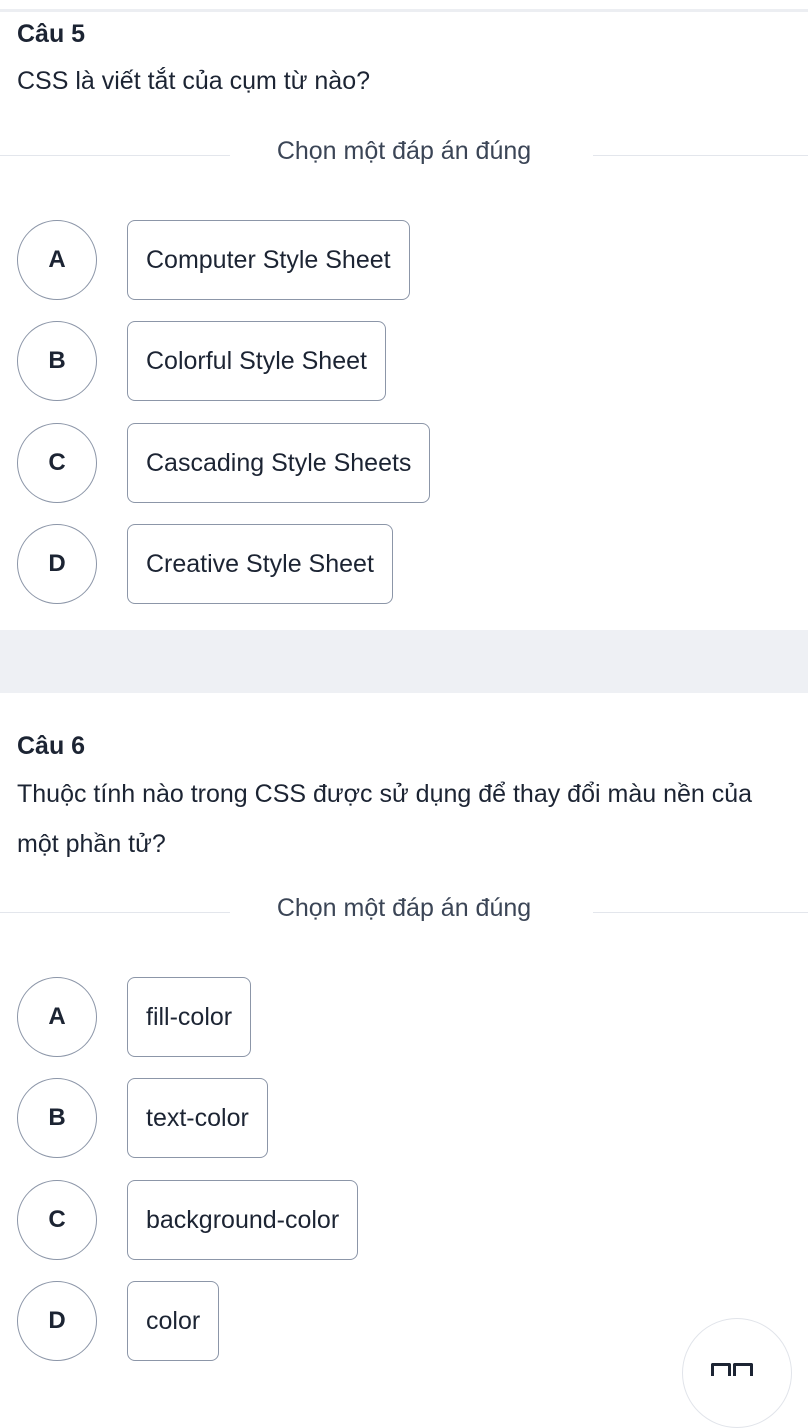 The image size is (808, 1428). Describe the element at coordinates (404, 10) in the screenshot. I see `top-divider` at that location.